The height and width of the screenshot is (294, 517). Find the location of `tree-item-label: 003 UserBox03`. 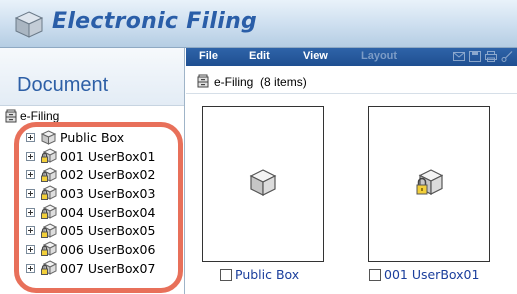

tree-item-label: 003 UserBox03 is located at coordinates (108, 193).